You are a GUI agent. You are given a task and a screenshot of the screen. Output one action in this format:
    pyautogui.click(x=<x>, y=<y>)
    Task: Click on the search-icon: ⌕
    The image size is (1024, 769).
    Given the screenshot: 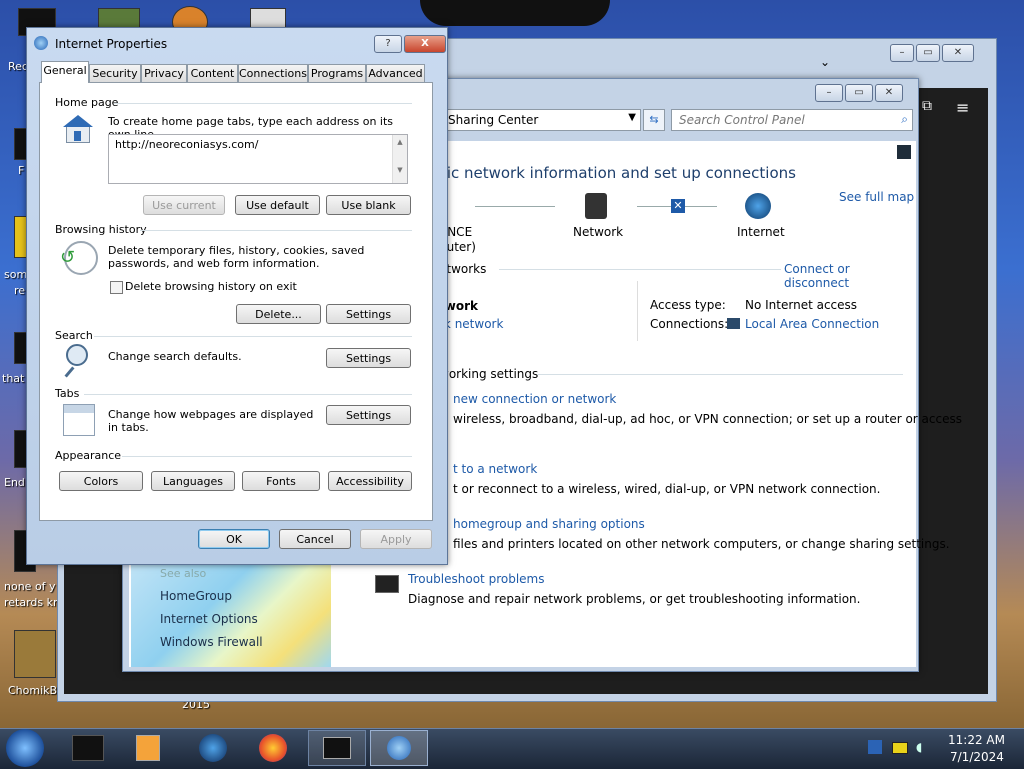 What is the action you would take?
    pyautogui.click(x=904, y=119)
    